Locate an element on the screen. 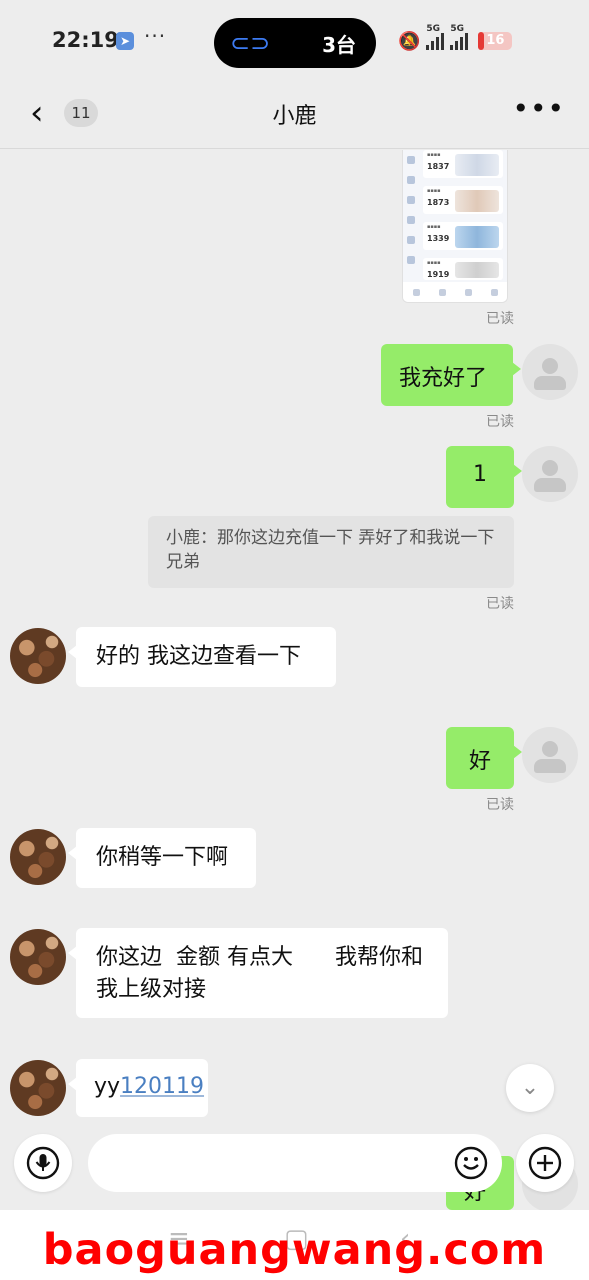  image-card: ▪▪▪▪ 1339 is located at coordinates (463, 236).